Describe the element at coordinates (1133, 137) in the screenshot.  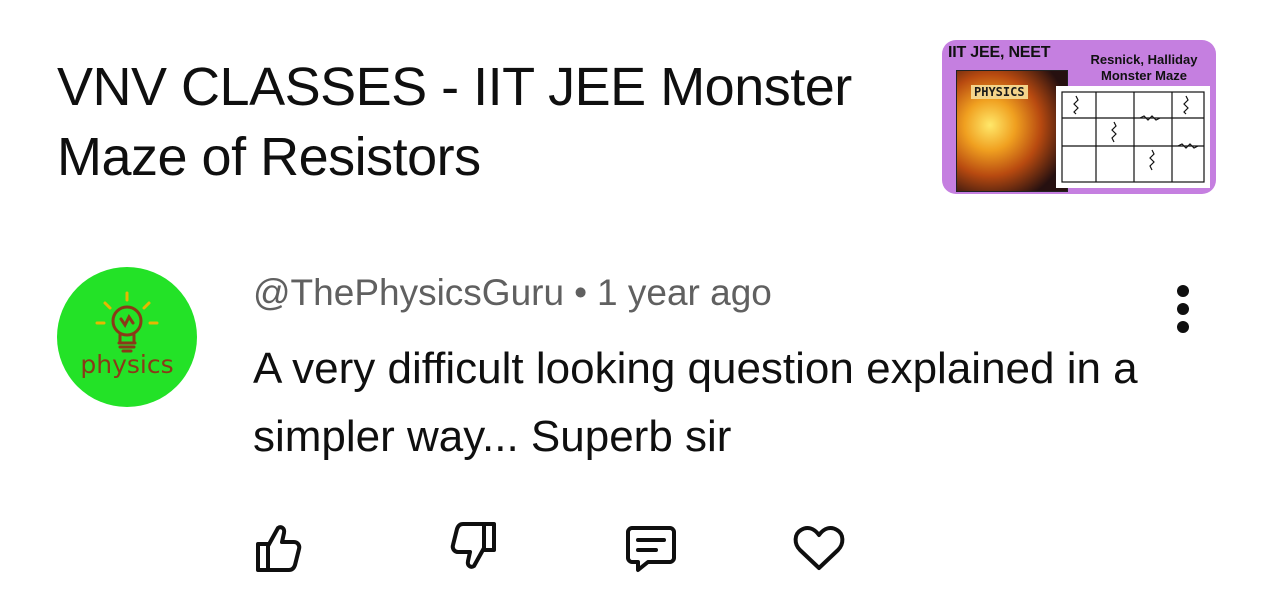
I see `thumbnail-circuit-diagram` at that location.